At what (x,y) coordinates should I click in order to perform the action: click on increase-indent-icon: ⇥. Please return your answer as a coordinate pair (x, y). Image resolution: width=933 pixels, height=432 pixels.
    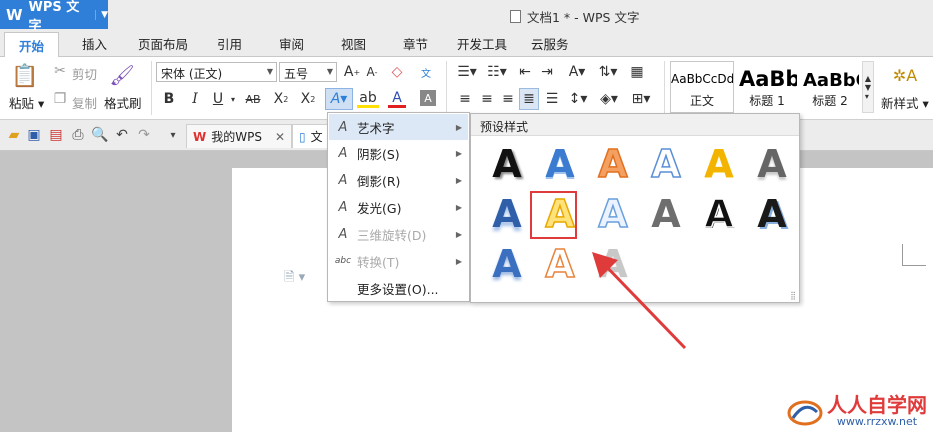
    Looking at the image, I should click on (547, 72).